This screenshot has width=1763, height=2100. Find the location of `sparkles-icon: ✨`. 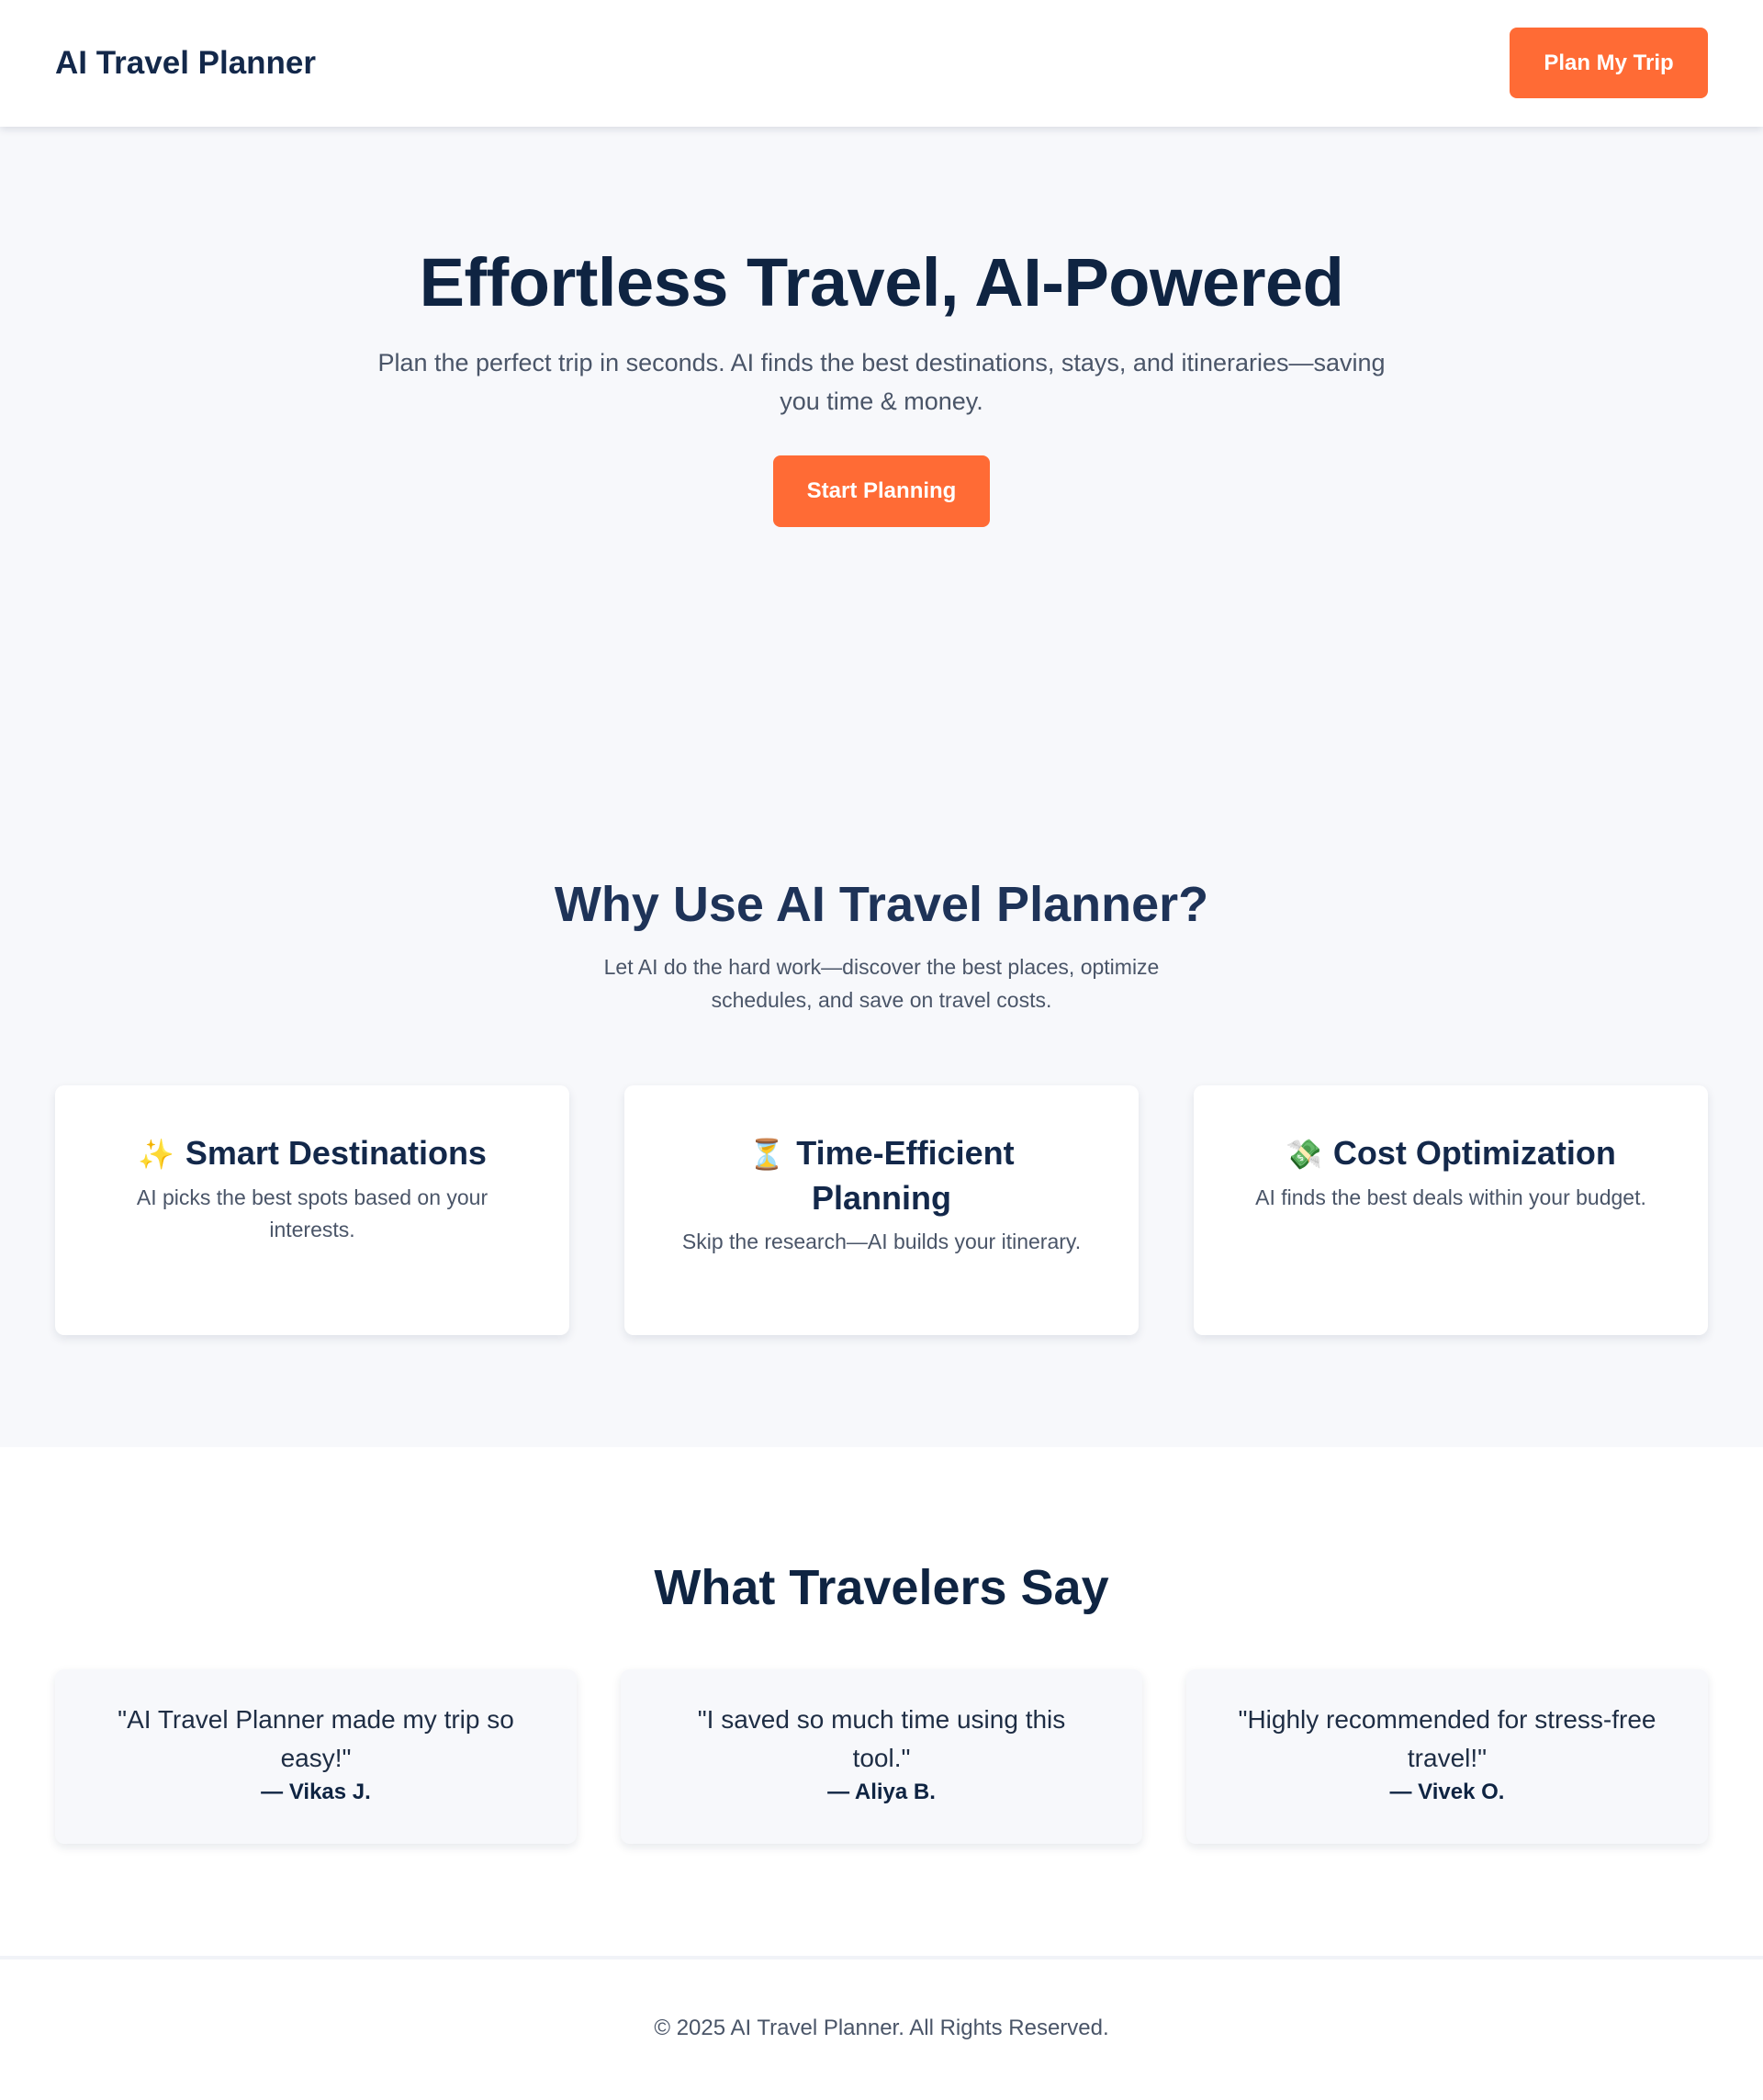

sparkles-icon: ✨ is located at coordinates (156, 1154).